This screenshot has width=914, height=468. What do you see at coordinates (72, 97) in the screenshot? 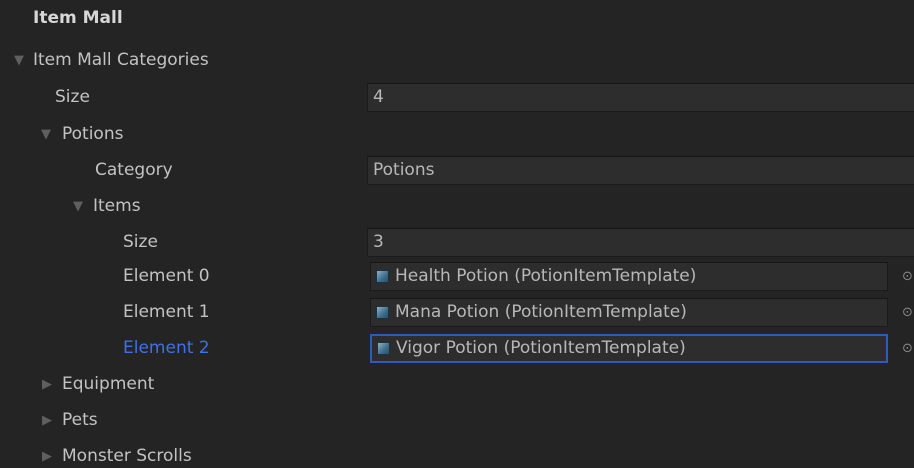
I see `size-label: Size` at bounding box center [72, 97].